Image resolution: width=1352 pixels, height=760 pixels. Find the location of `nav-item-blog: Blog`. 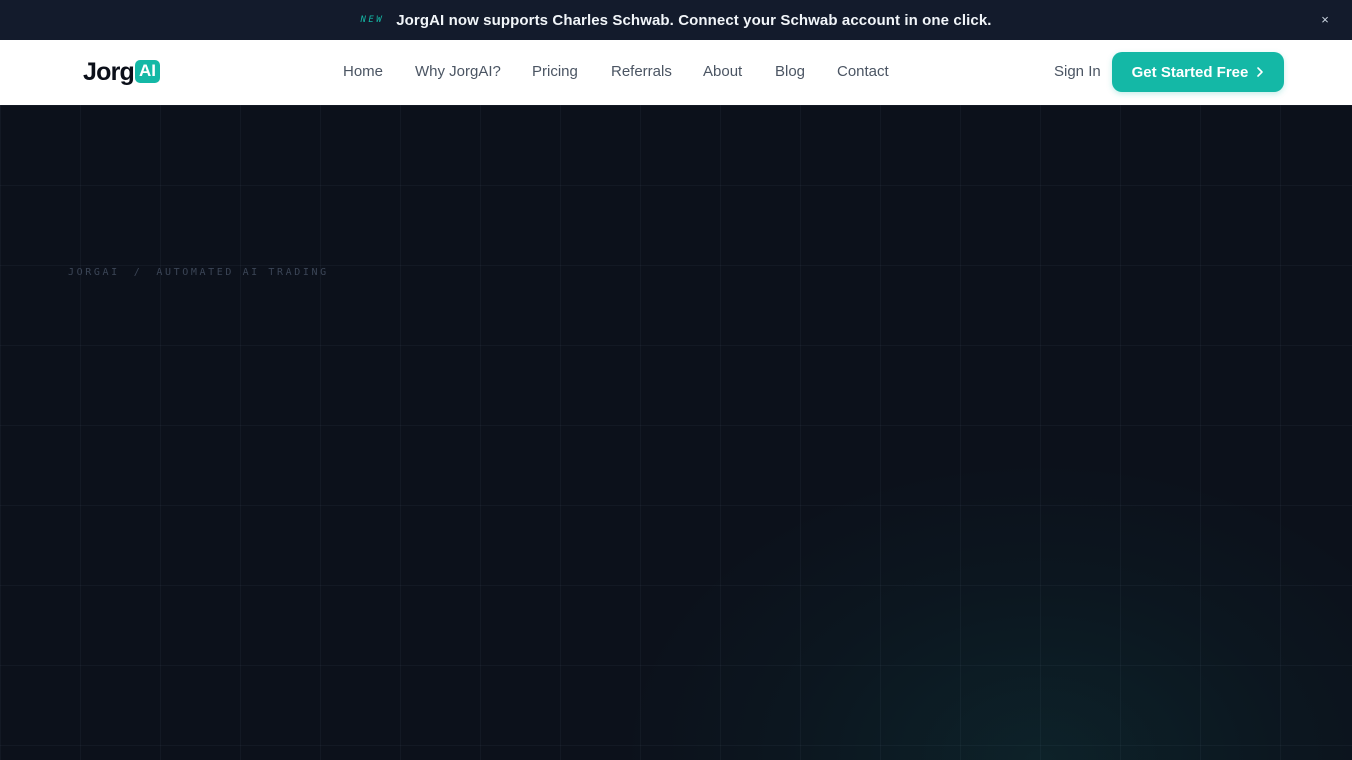

nav-item-blog: Blog is located at coordinates (790, 71).